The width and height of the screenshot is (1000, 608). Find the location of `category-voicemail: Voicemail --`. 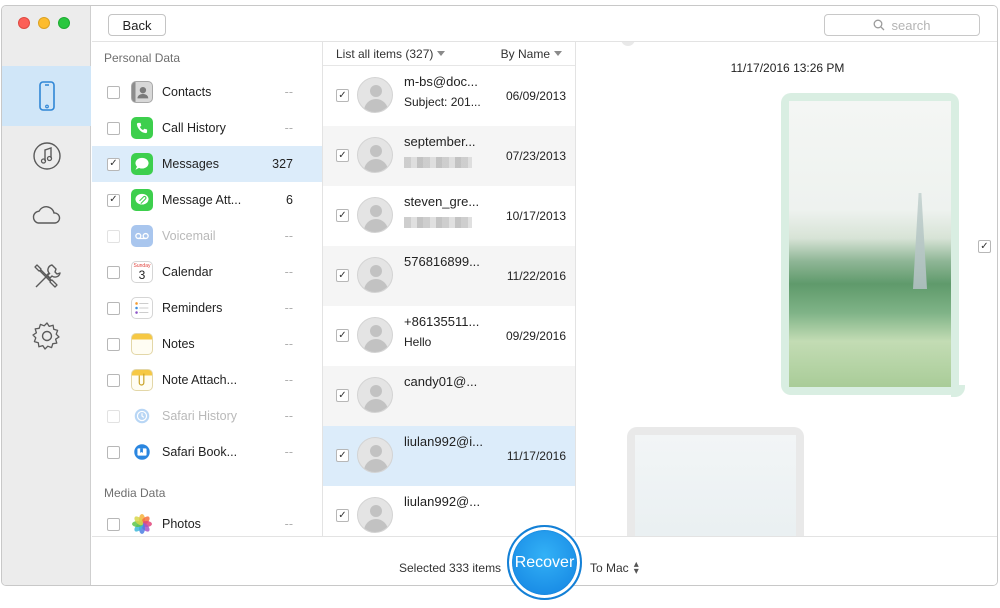

category-voicemail: Voicemail -- is located at coordinates (207, 236).